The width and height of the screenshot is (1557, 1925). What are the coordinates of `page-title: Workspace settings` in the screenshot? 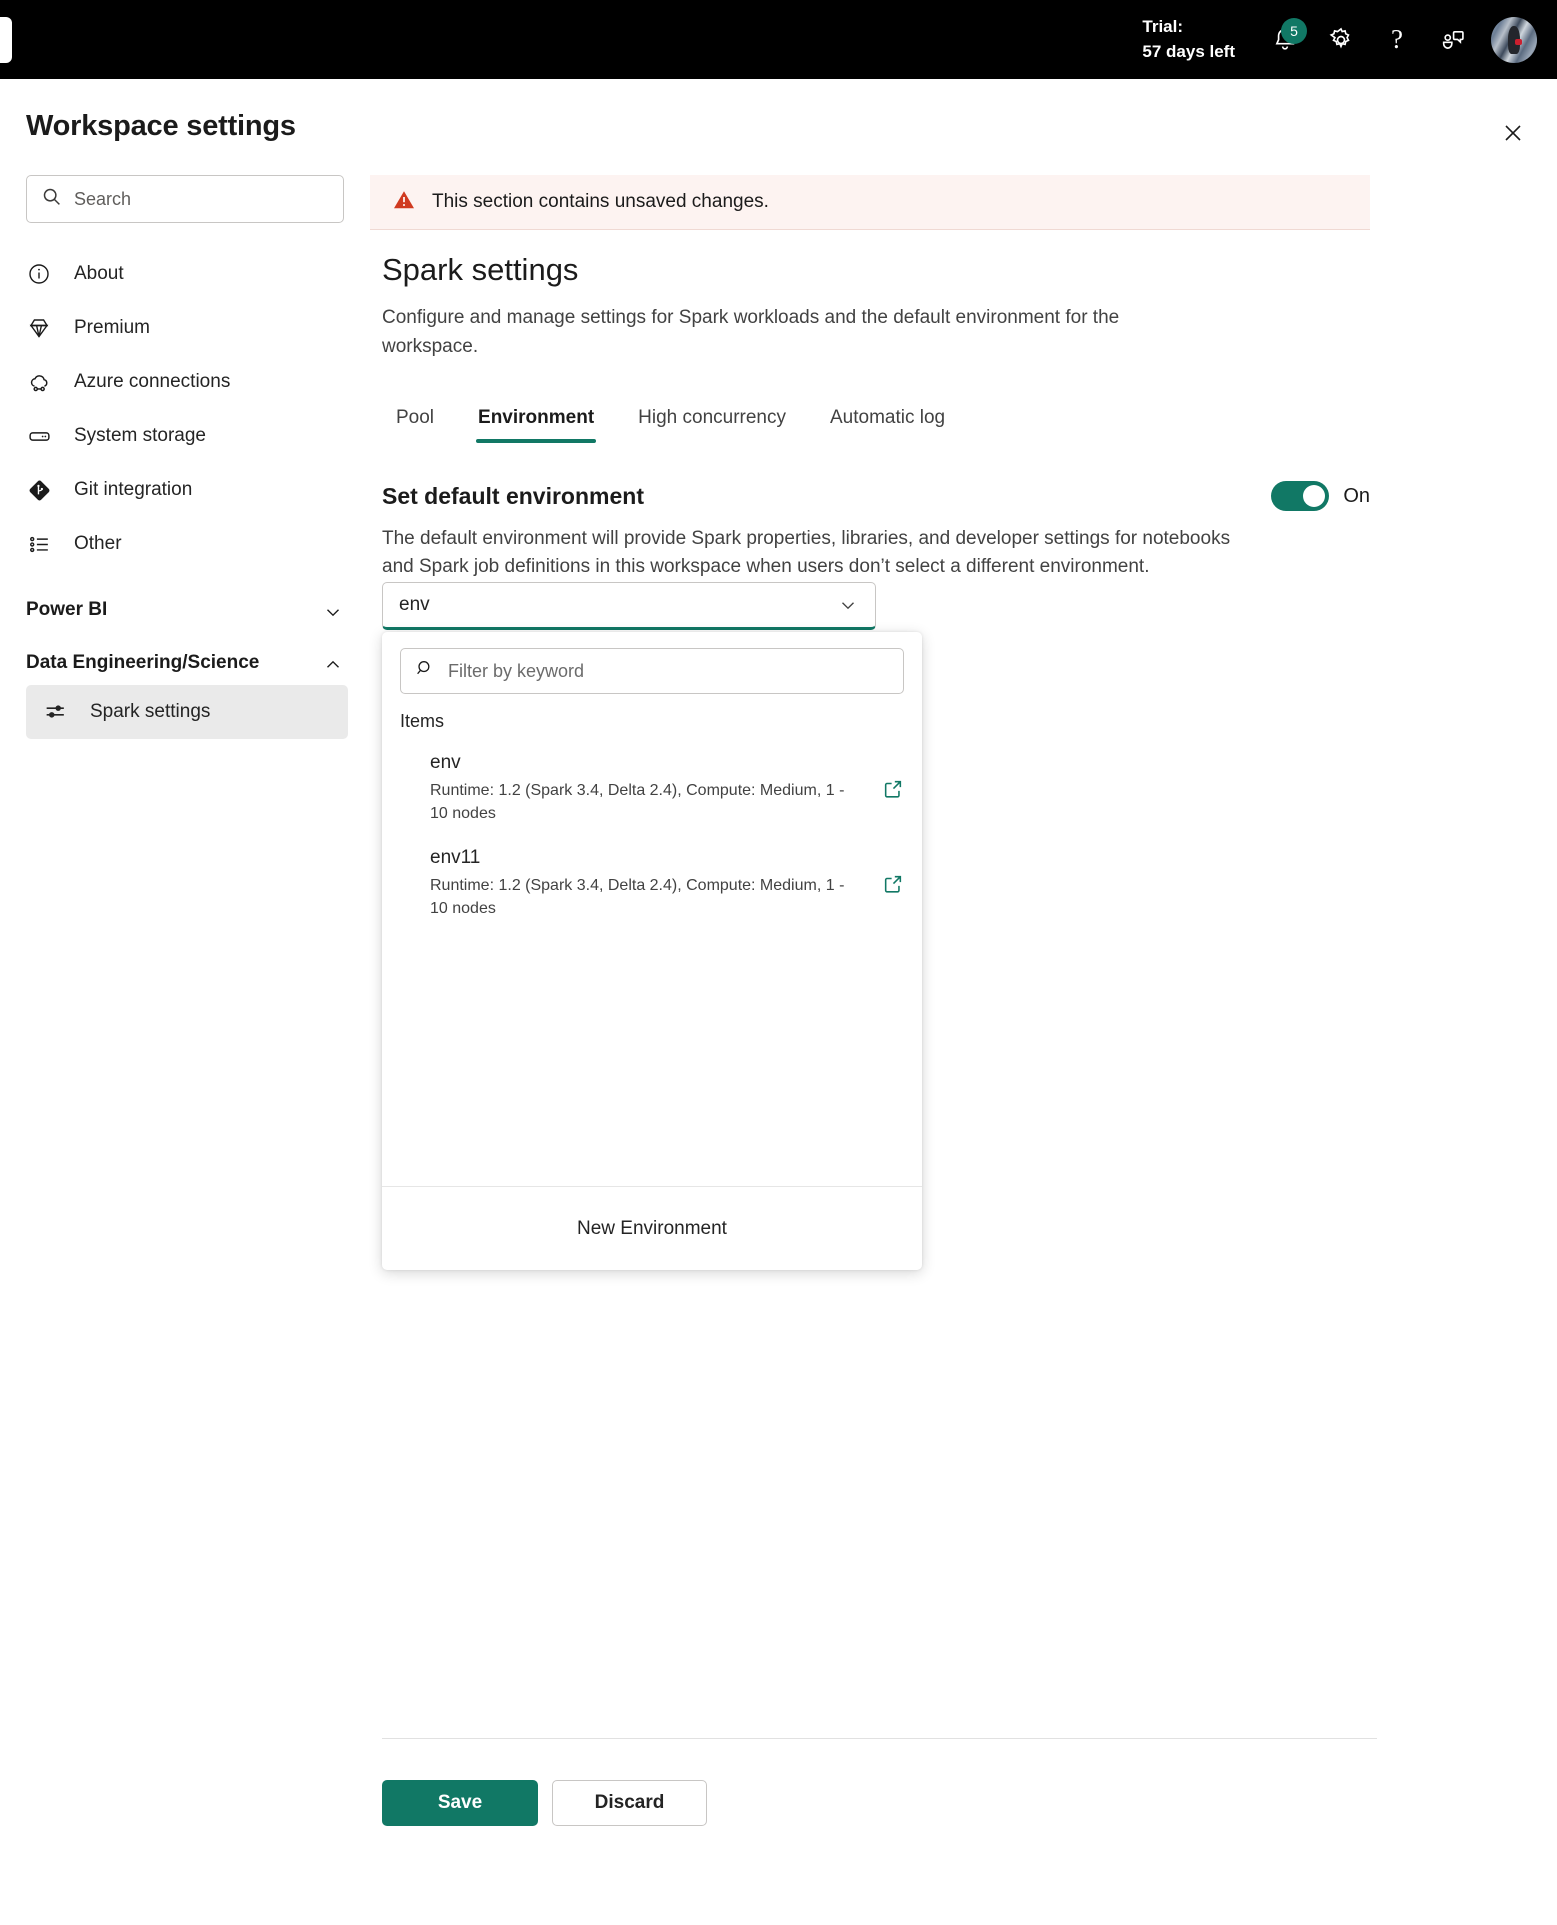 It's located at (161, 126).